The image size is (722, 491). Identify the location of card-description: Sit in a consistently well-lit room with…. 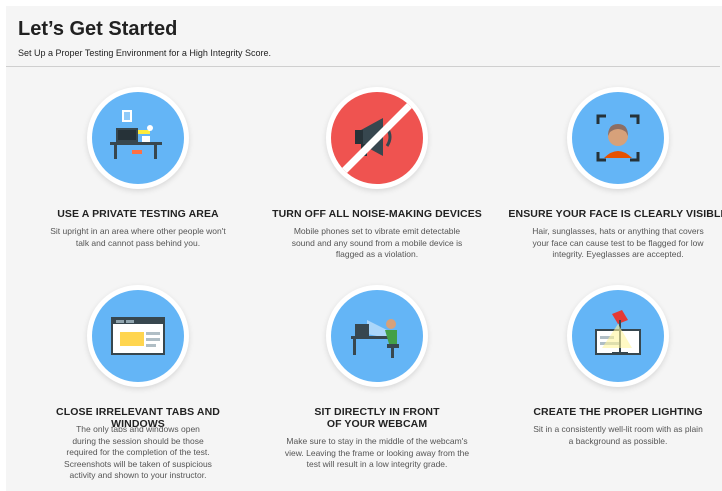
(618, 435).